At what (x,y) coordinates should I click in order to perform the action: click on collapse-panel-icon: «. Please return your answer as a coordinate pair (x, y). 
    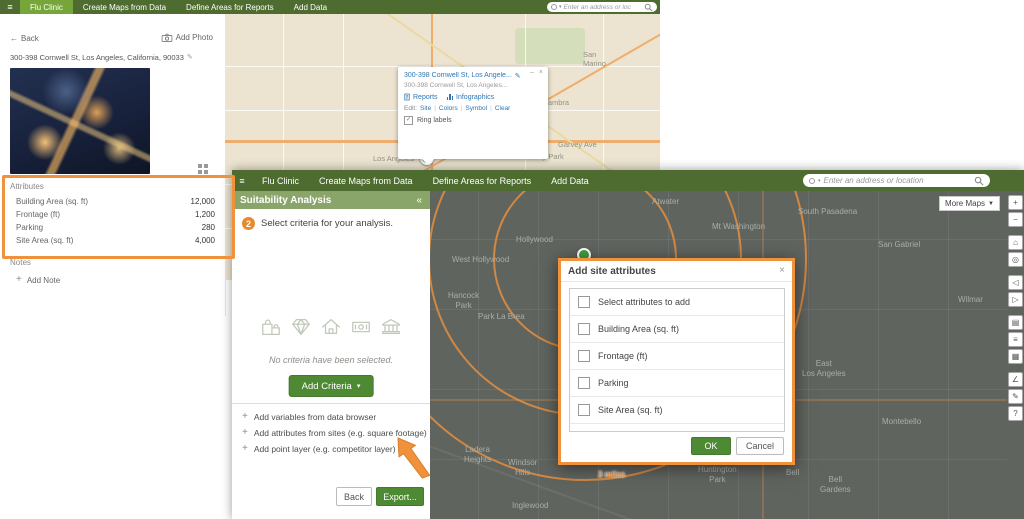
    Looking at the image, I should click on (419, 200).